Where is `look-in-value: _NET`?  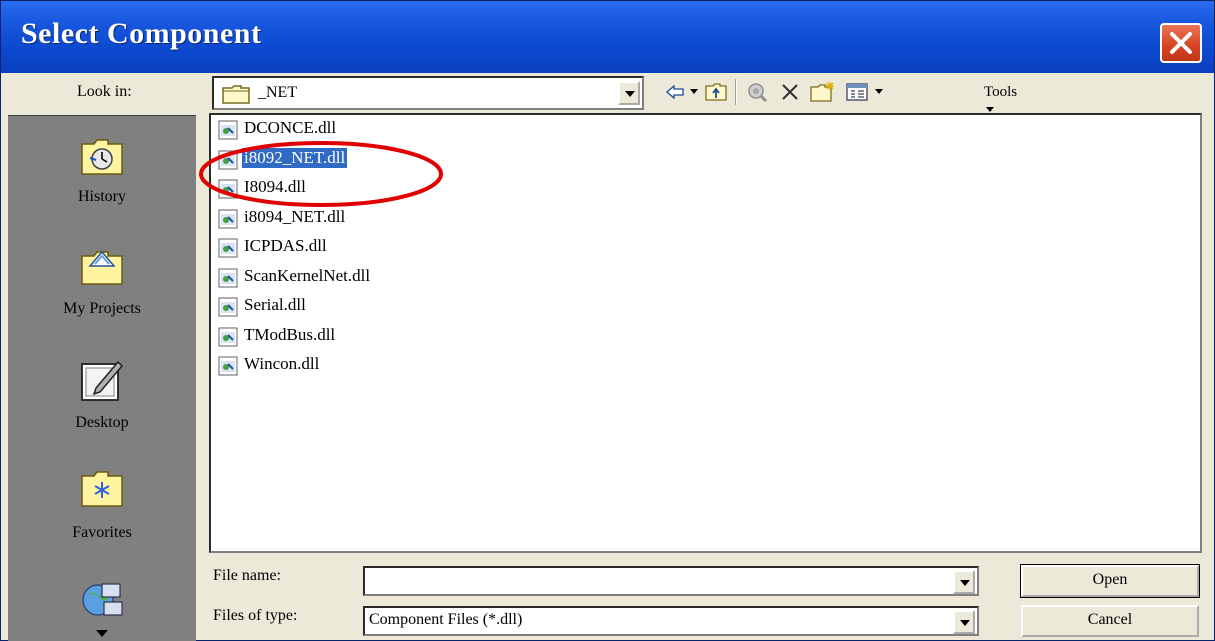
look-in-value: _NET is located at coordinates (278, 92).